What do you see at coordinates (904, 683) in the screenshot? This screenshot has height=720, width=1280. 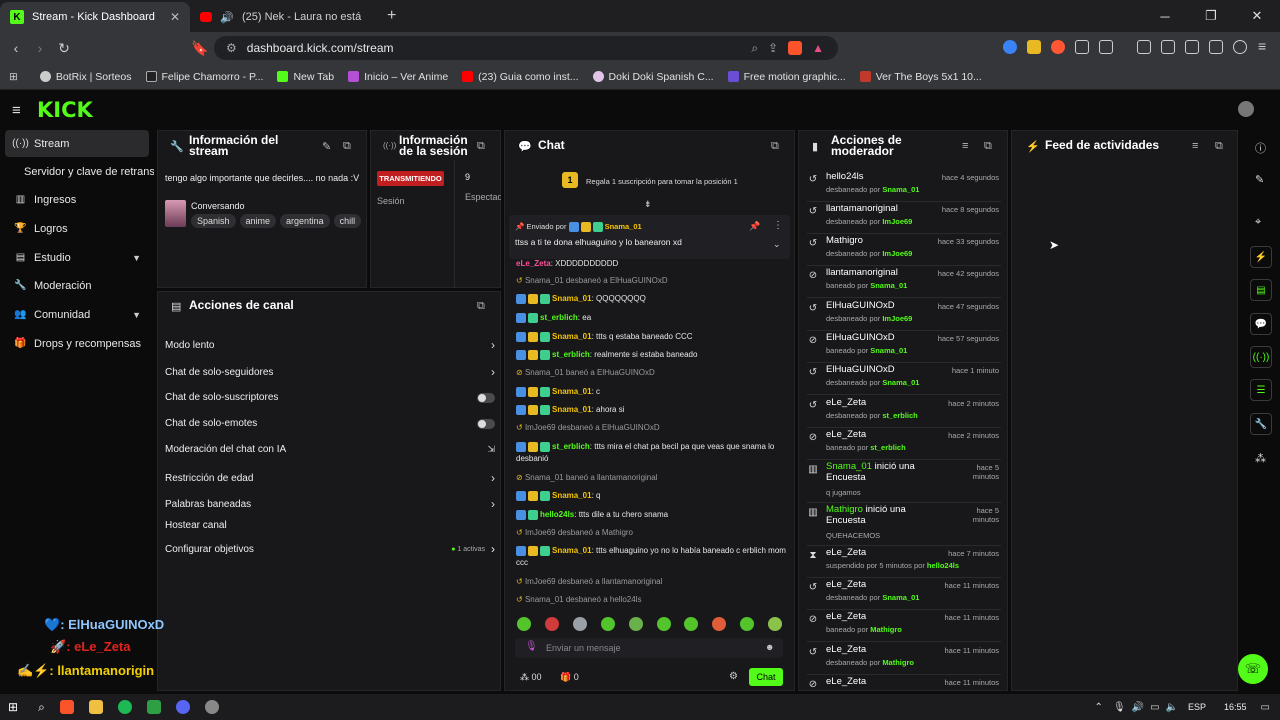 I see `mod-action-row: ⊘ eLe_Zeta hace 11 minutos` at bounding box center [904, 683].